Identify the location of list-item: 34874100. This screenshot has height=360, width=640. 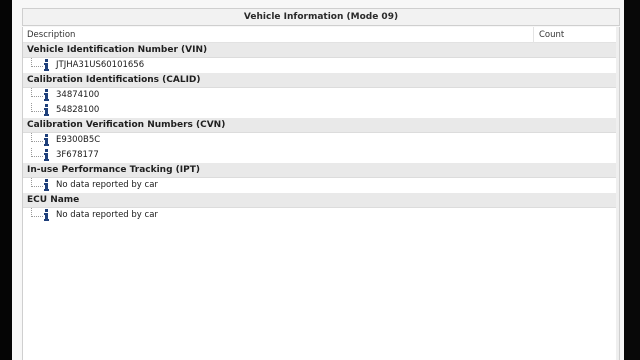
(321, 95).